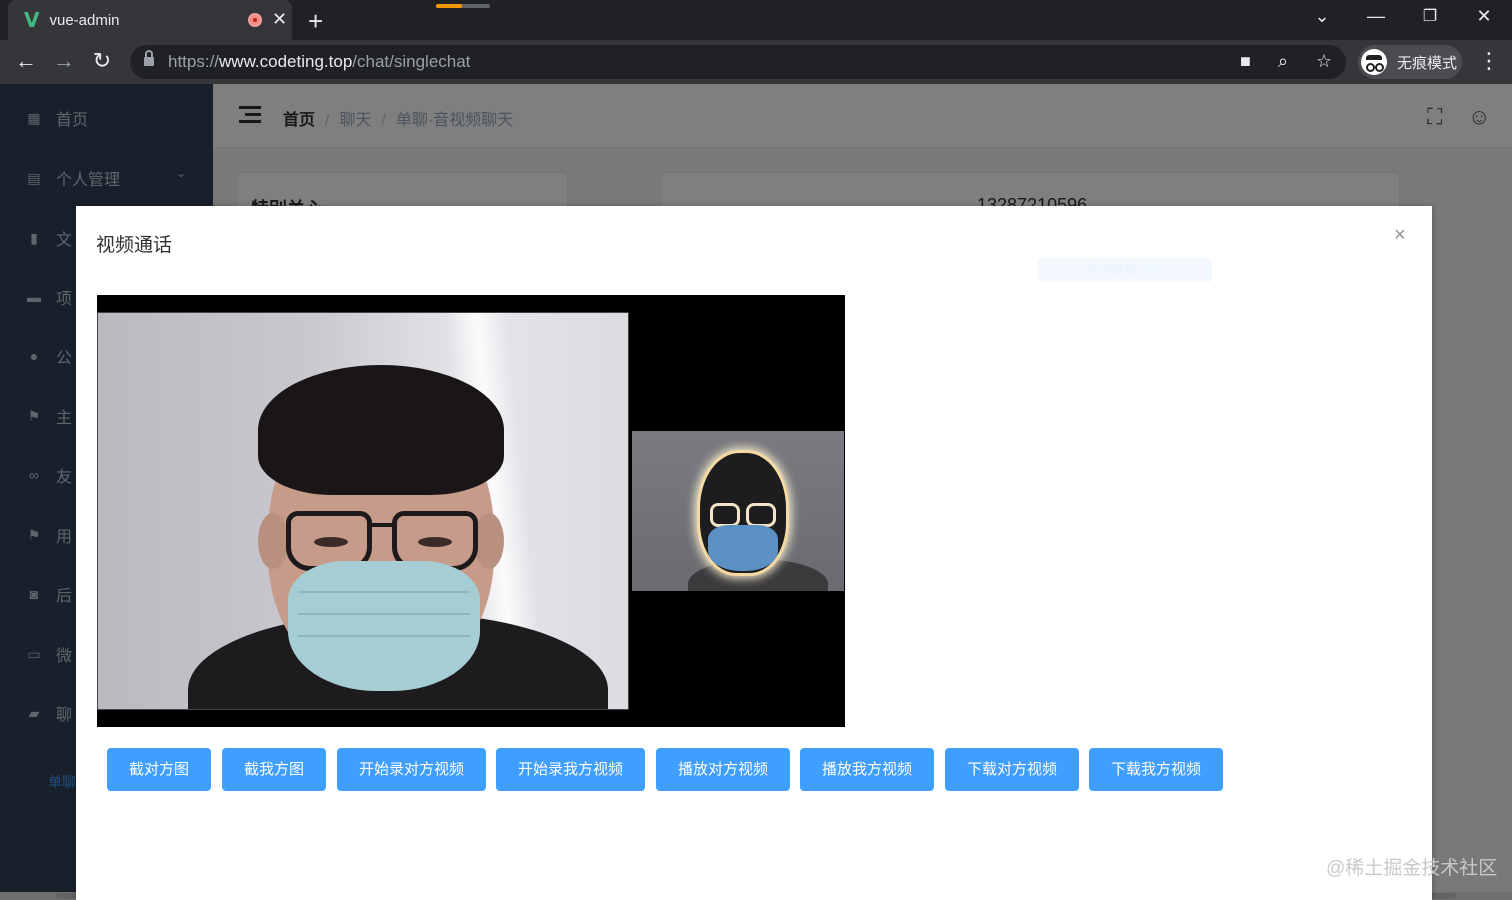 The image size is (1512, 900). Describe the element at coordinates (1412, 868) in the screenshot. I see `watermark: @稀土掘金技术社区` at that location.